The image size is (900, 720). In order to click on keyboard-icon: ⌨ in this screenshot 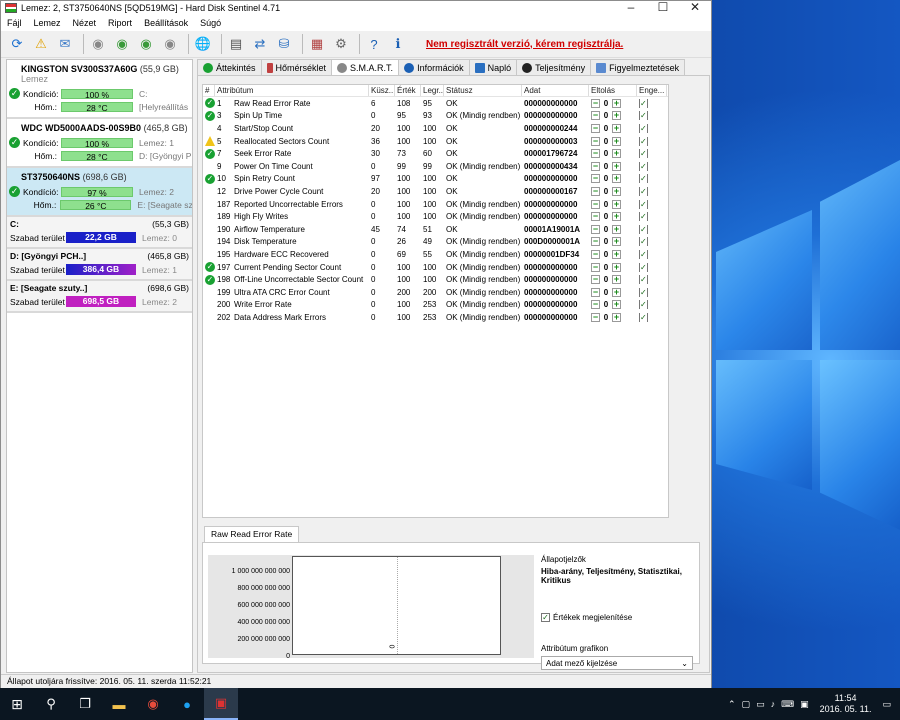, I will do `click(787, 704)`.